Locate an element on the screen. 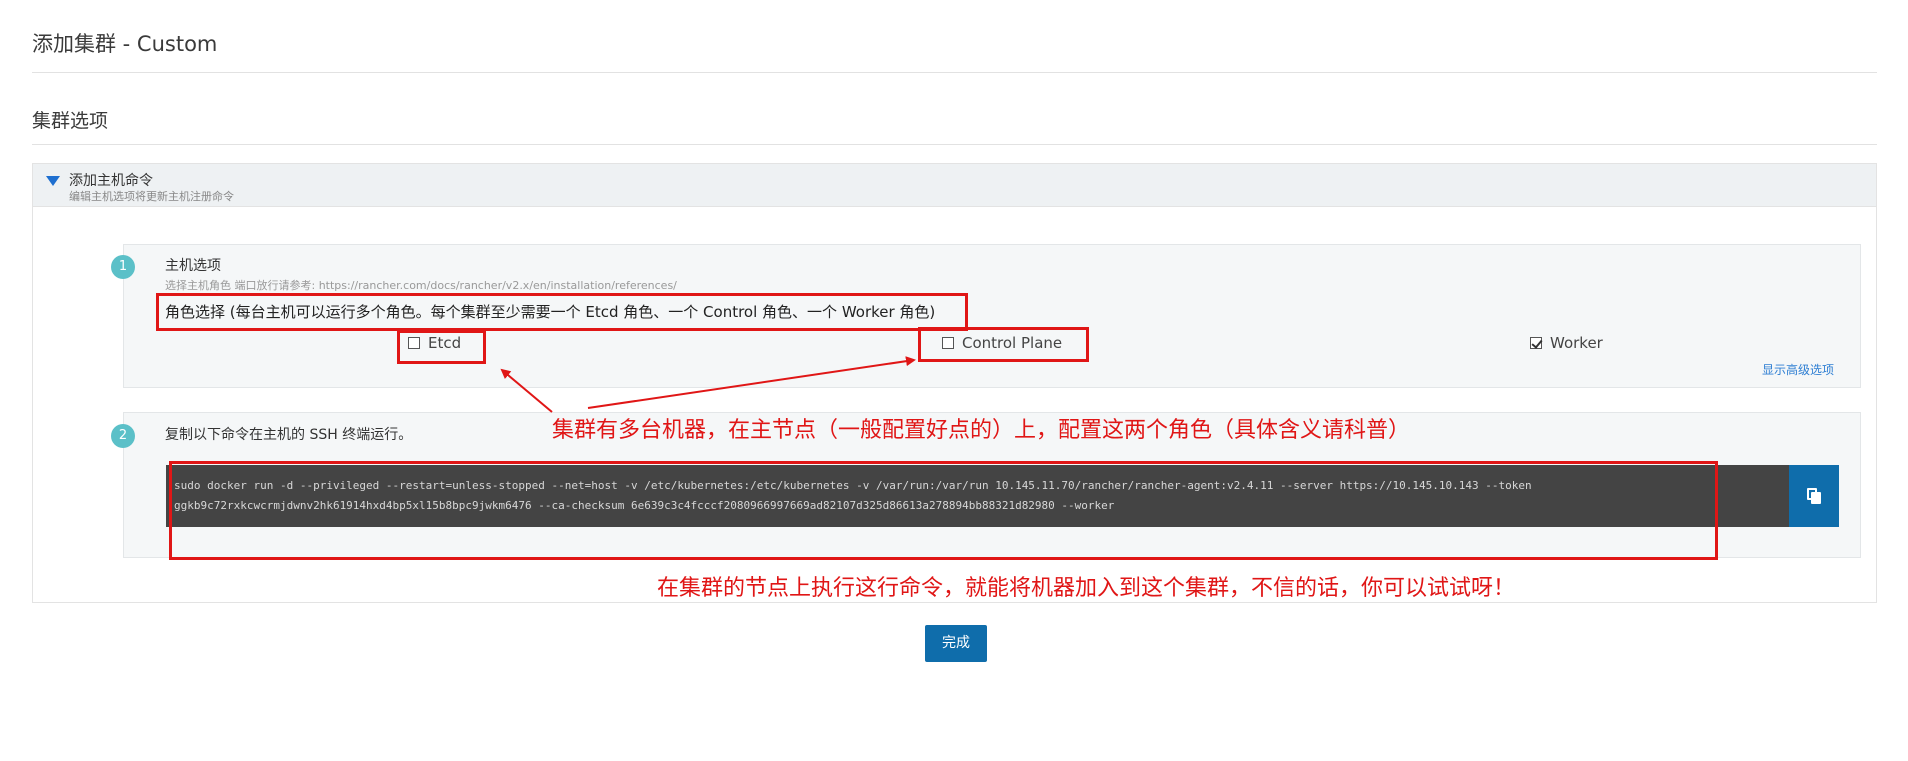 This screenshot has width=1908, height=761. annotation-box-control-plane is located at coordinates (1003, 344).